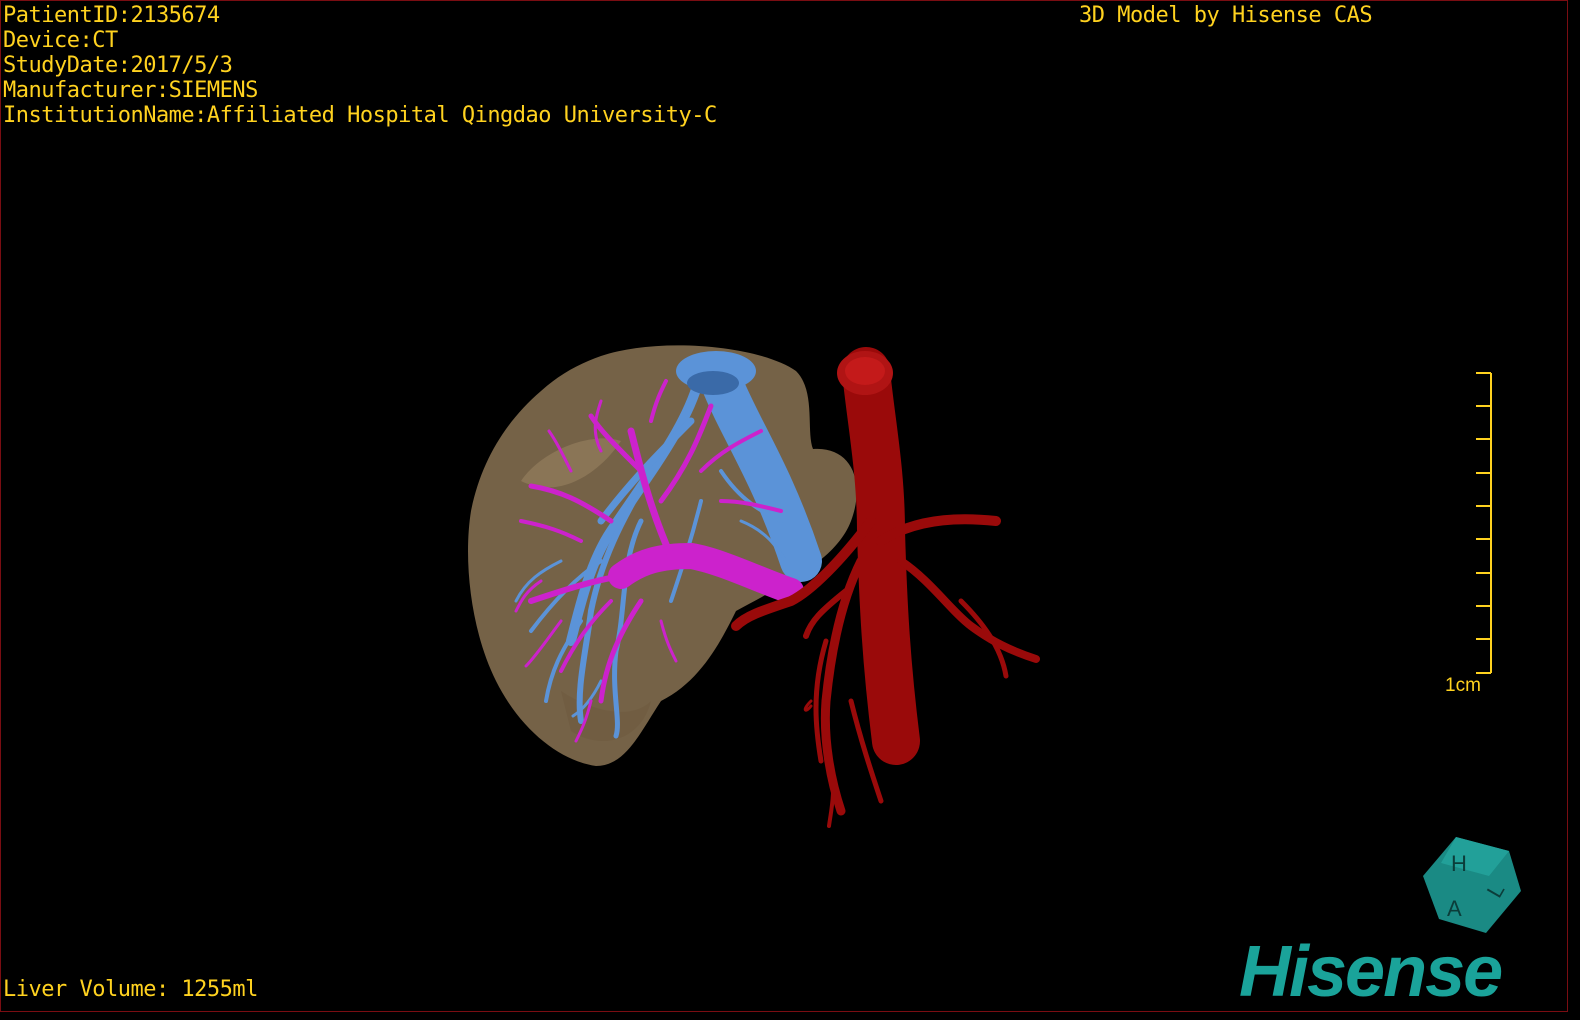  What do you see at coordinates (130, 90) in the screenshot?
I see `manufacturer: Manufacturer:SIEMENS` at bounding box center [130, 90].